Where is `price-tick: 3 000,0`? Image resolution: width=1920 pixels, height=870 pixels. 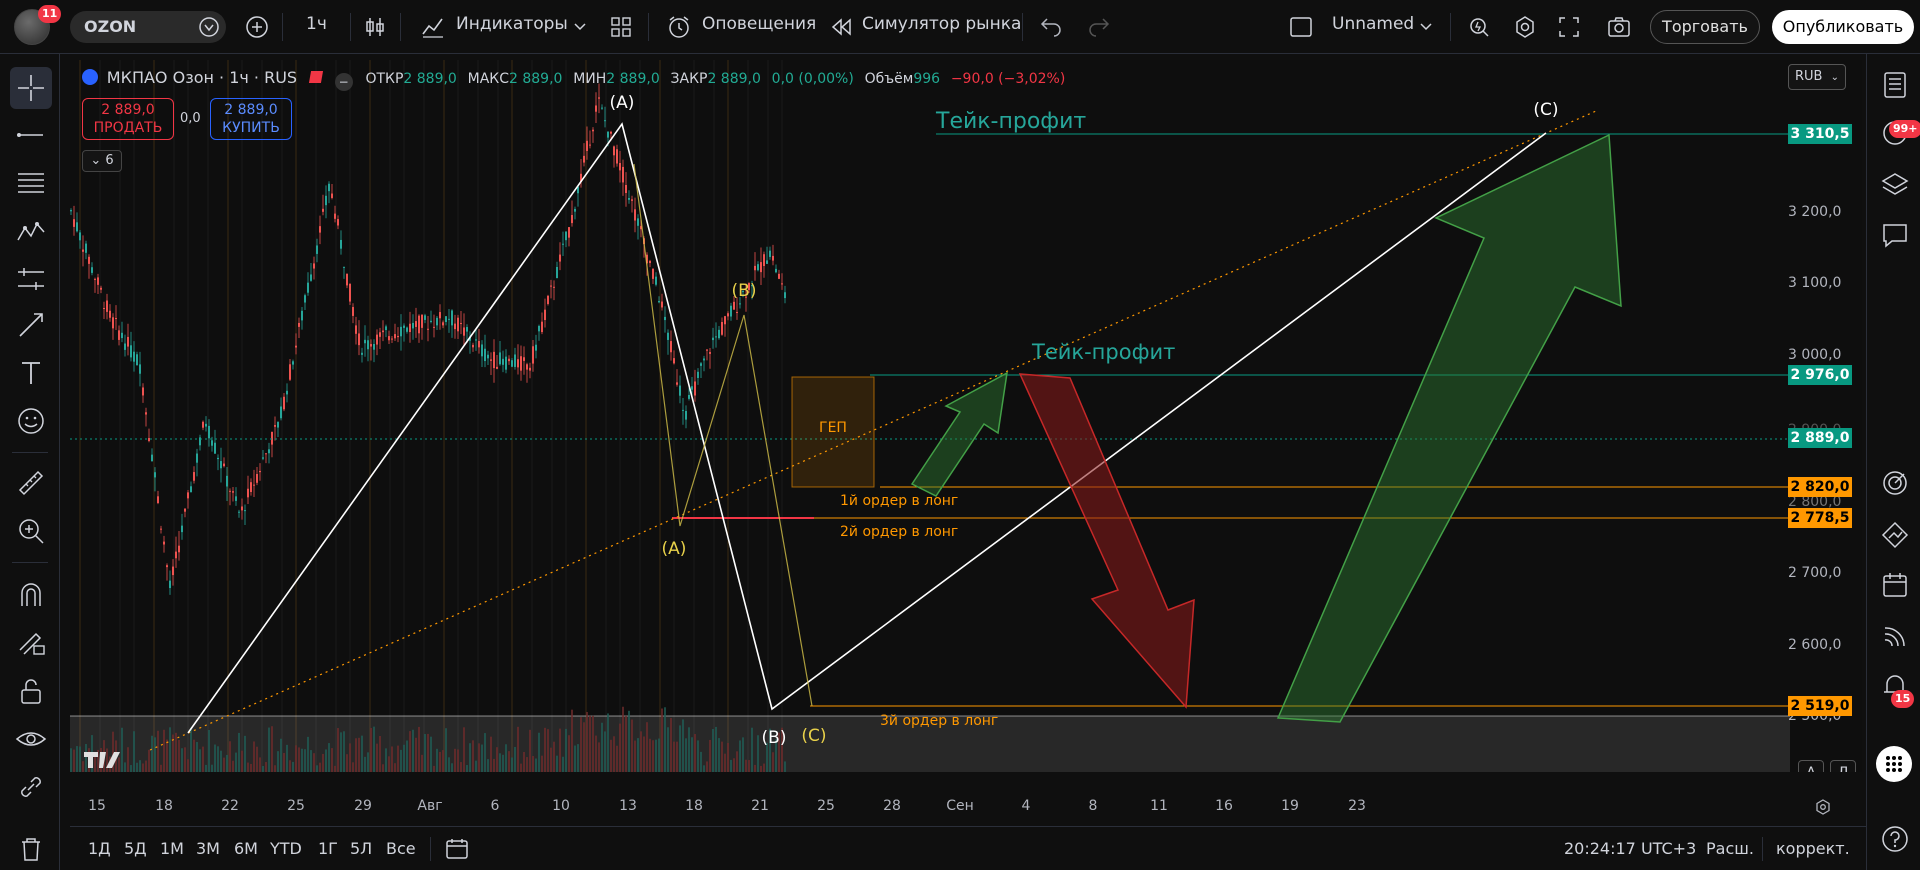
price-tick: 3 000,0 is located at coordinates (1815, 355).